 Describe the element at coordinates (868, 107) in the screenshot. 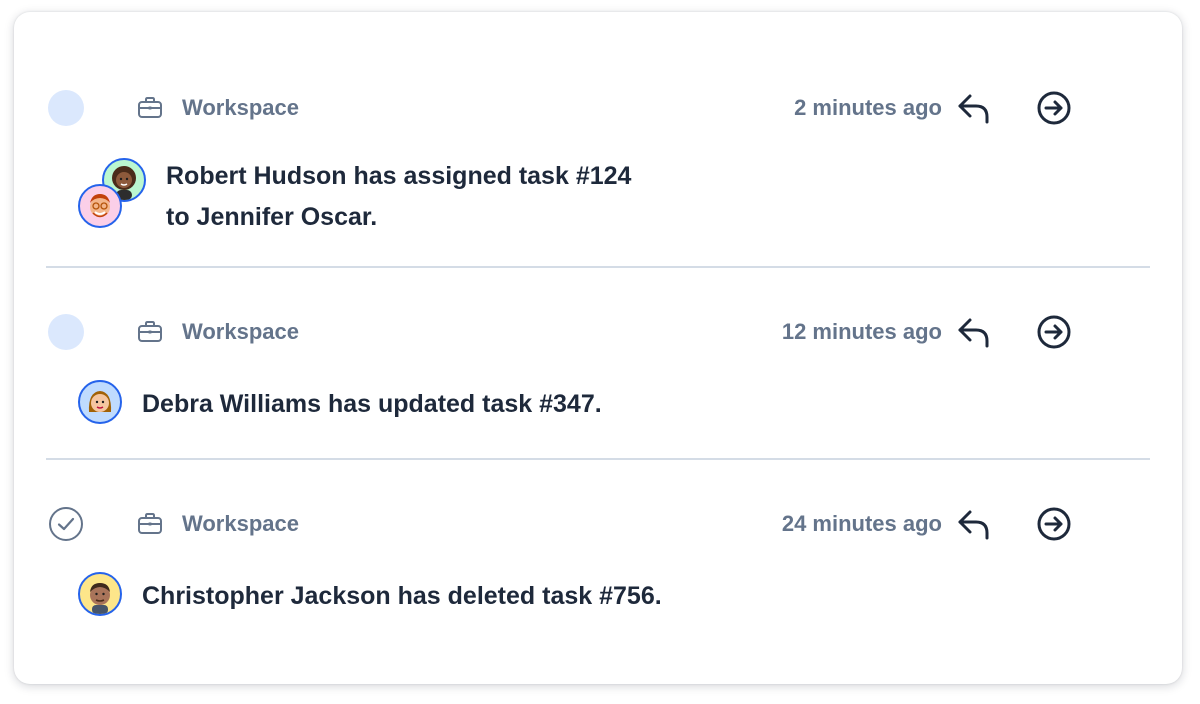

I see `timestamp: 2 minutes ago` at that location.